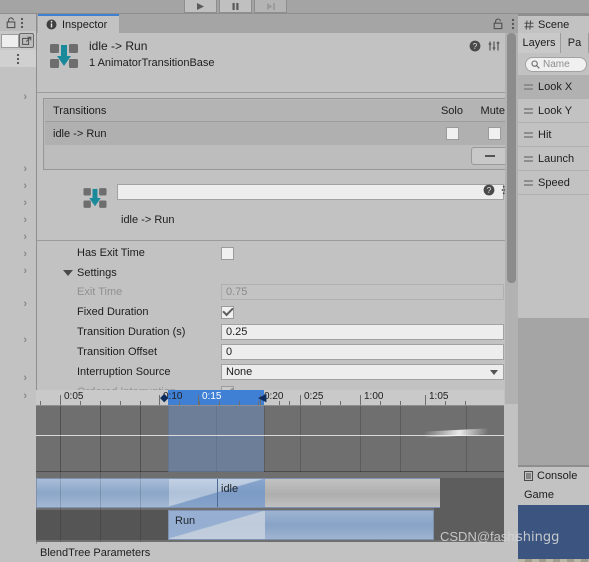 Image resolution: width=589 pixels, height=562 pixels. I want to click on hierarchy-expand-arrows: › › › › › › › › › › › ›, so click(18, 314).